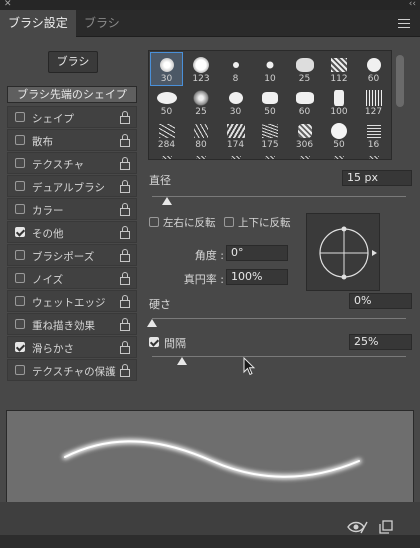 This screenshot has height=548, width=420. I want to click on brushes-button: ブラシ, so click(73, 62).